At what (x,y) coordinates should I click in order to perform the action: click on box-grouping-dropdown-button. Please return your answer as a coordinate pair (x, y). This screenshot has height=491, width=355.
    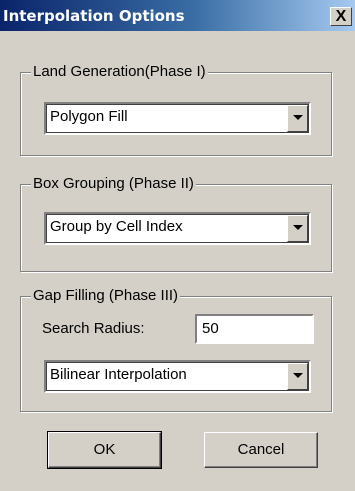
    Looking at the image, I should click on (297, 228).